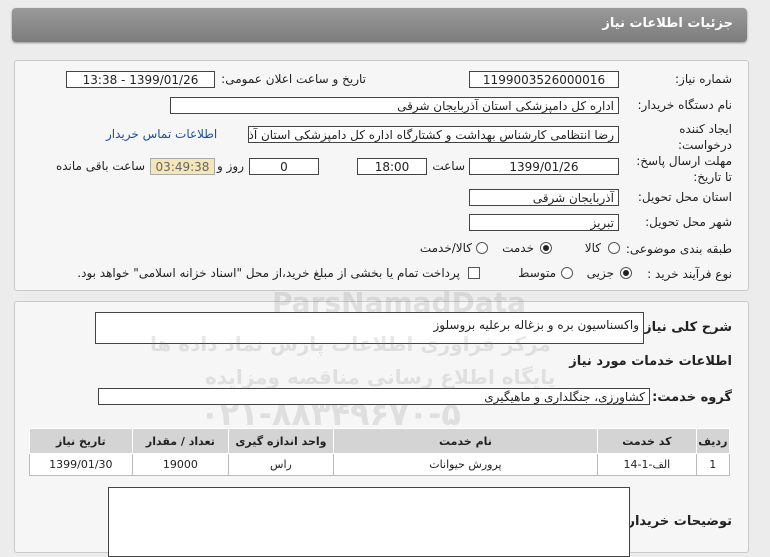 This screenshot has width=770, height=557. What do you see at coordinates (684, 197) in the screenshot?
I see `province-label: استان محل تحویل:` at bounding box center [684, 197].